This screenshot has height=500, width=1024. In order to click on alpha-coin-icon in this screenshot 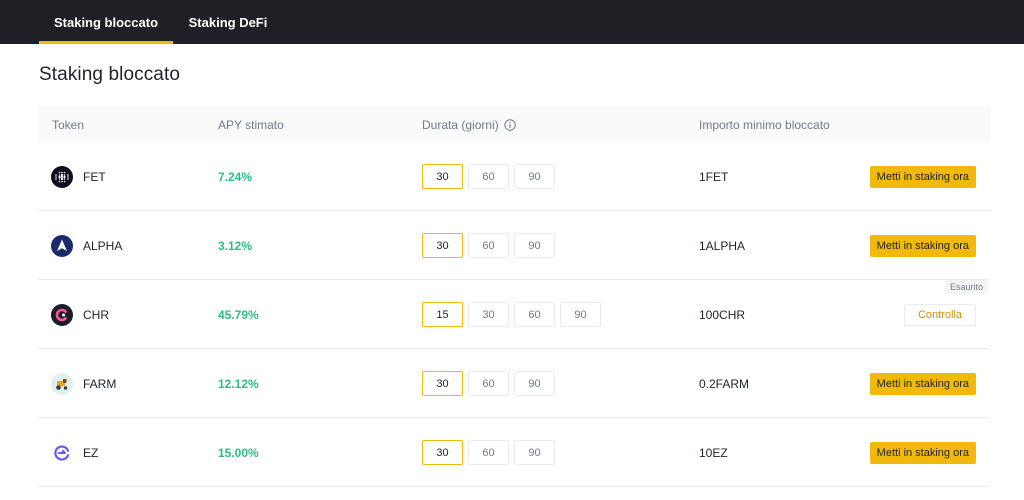, I will do `click(62, 245)`.